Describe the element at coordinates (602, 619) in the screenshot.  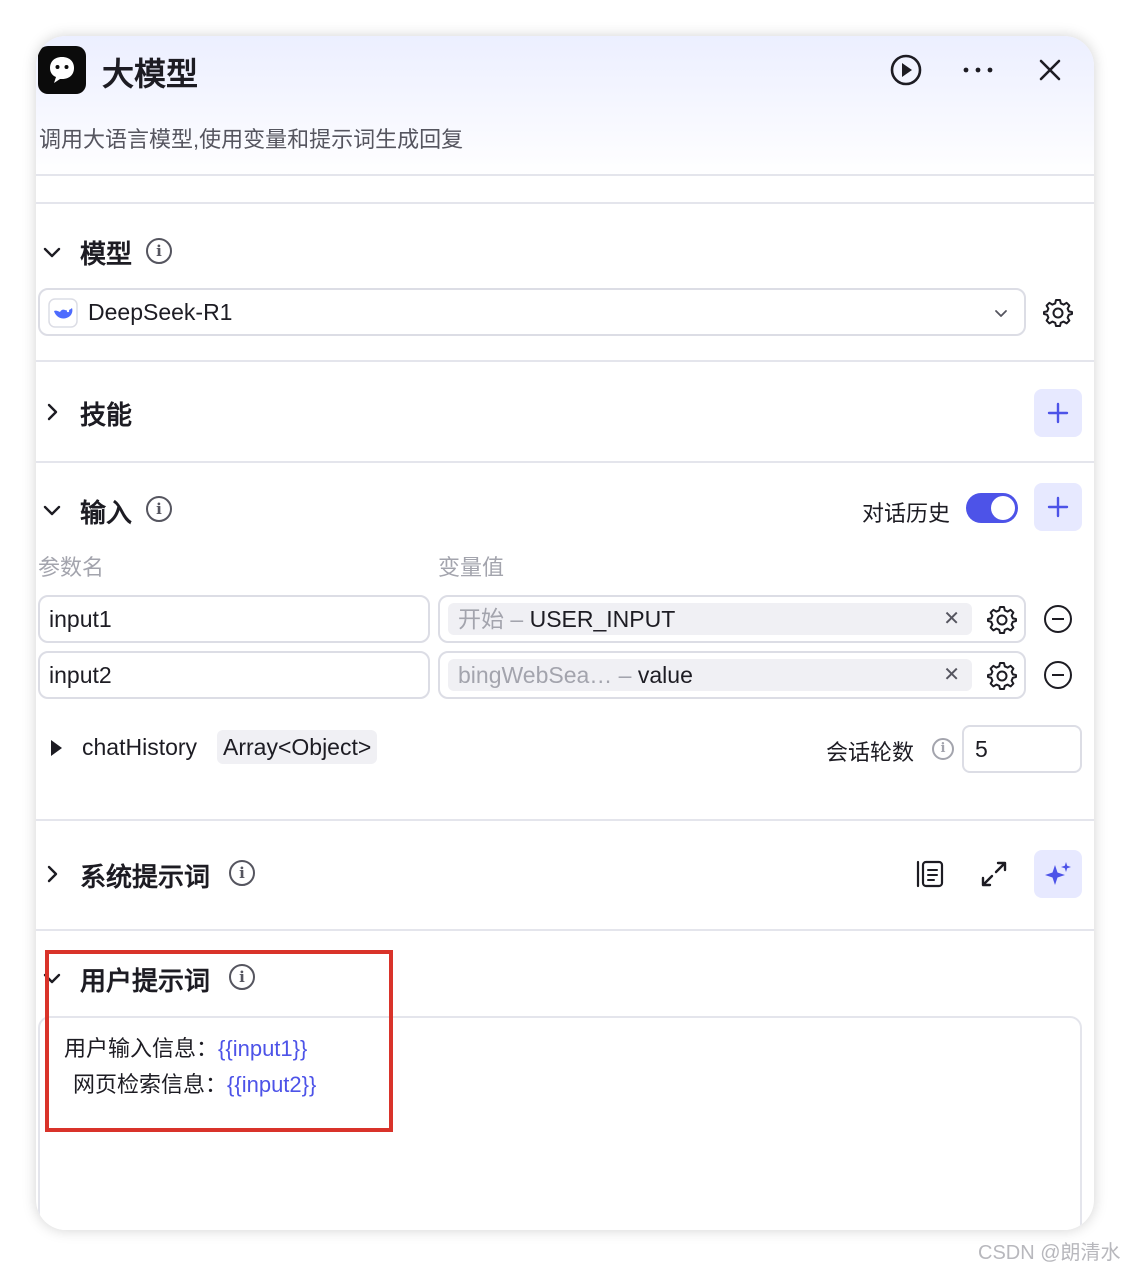
I see `variable-name: USER_INPUT` at that location.